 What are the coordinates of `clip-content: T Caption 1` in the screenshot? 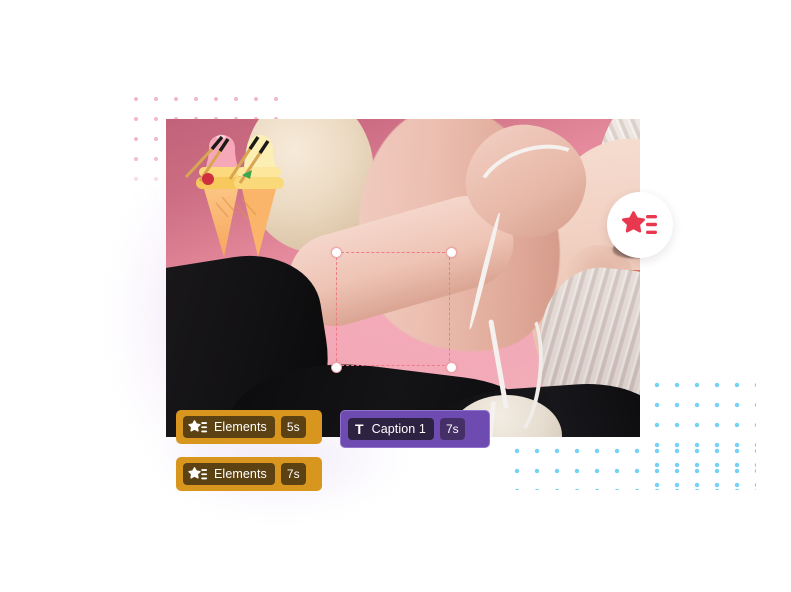 It's located at (391, 429).